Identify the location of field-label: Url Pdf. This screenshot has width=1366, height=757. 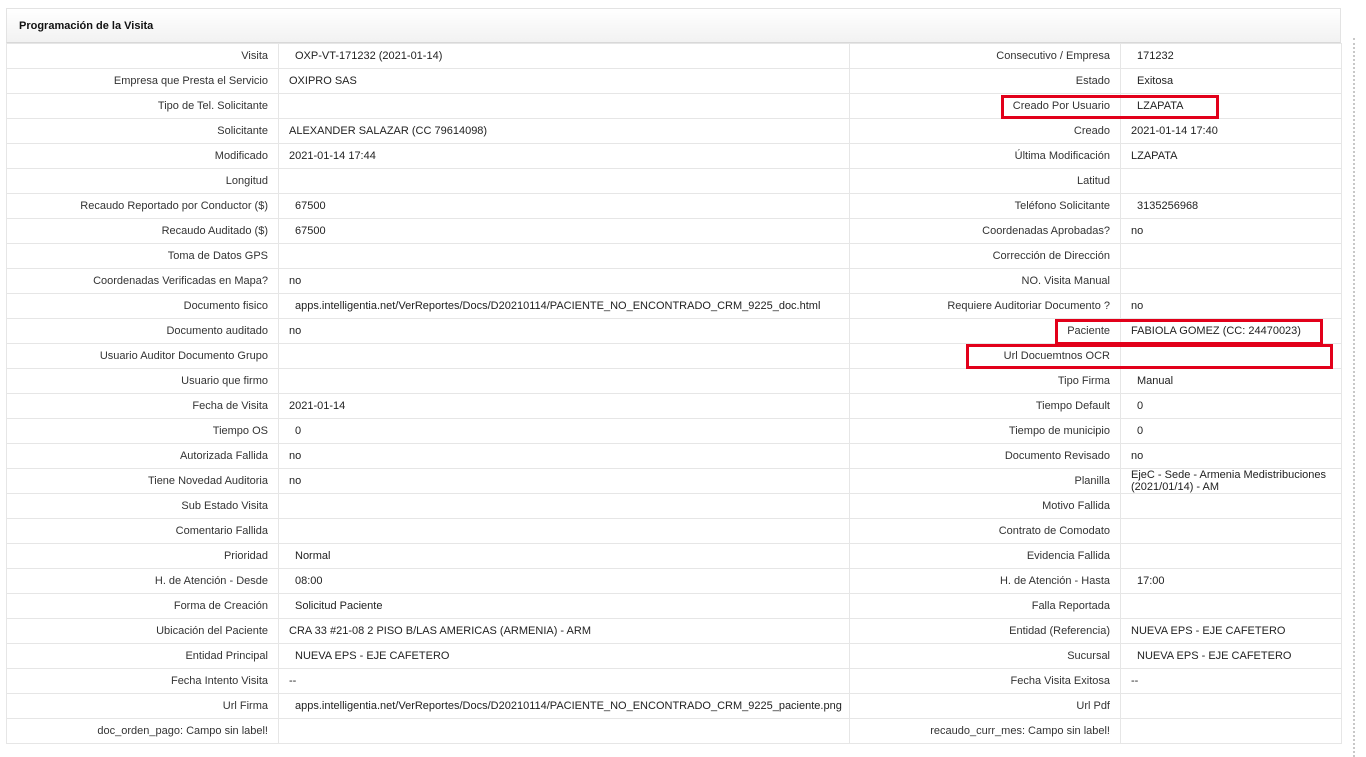
(985, 706).